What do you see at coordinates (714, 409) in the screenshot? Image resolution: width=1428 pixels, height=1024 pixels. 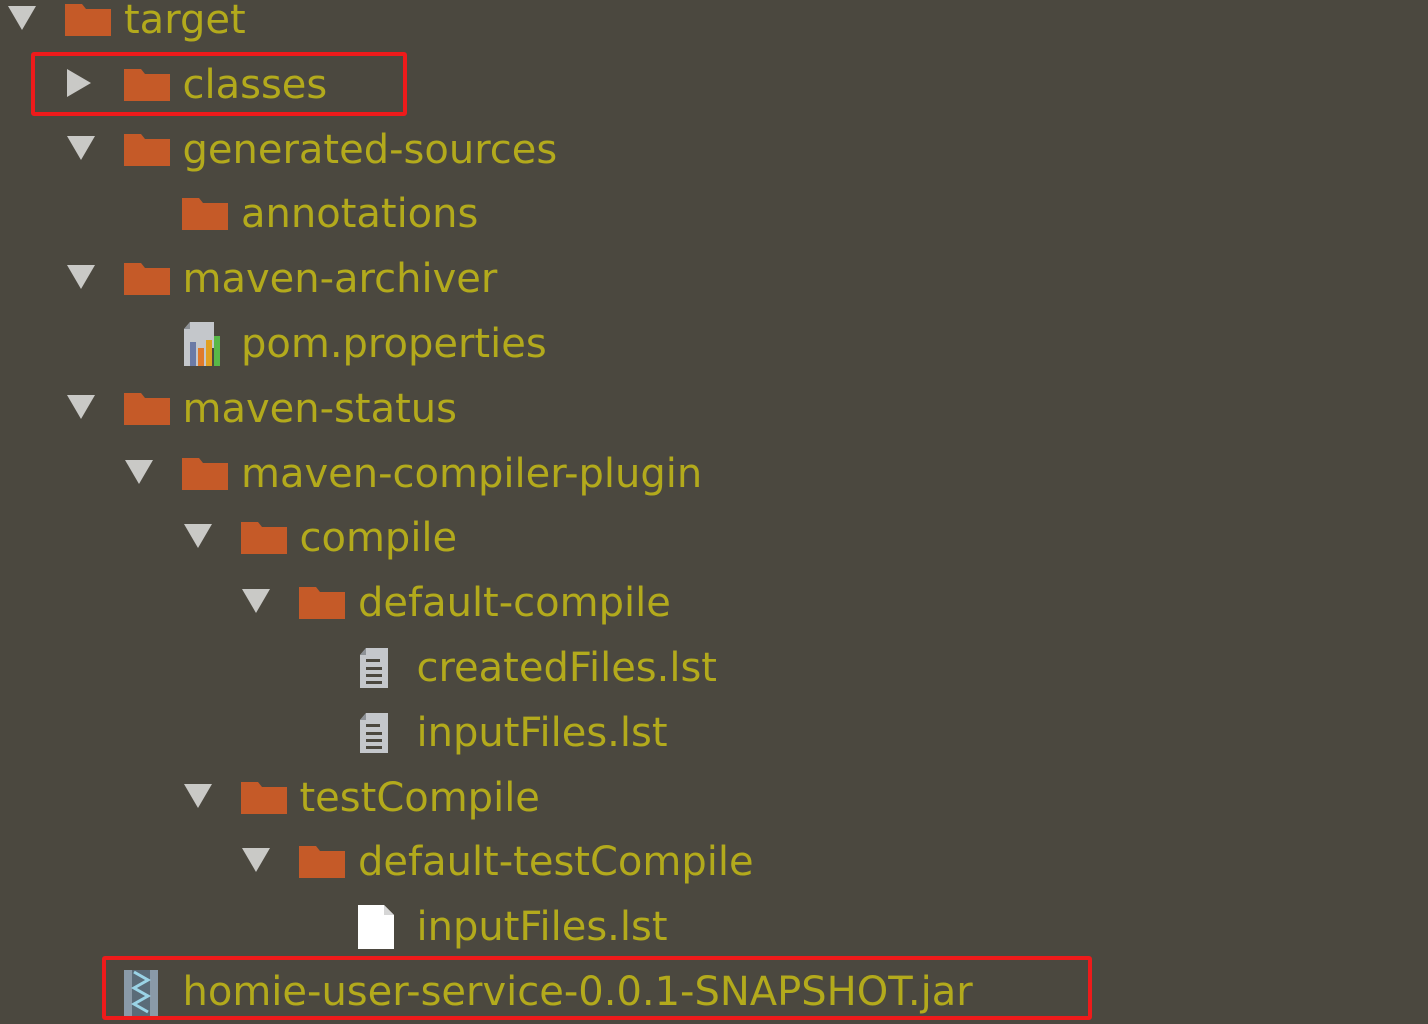 I see `tree-row-maven-status: maven-status` at bounding box center [714, 409].